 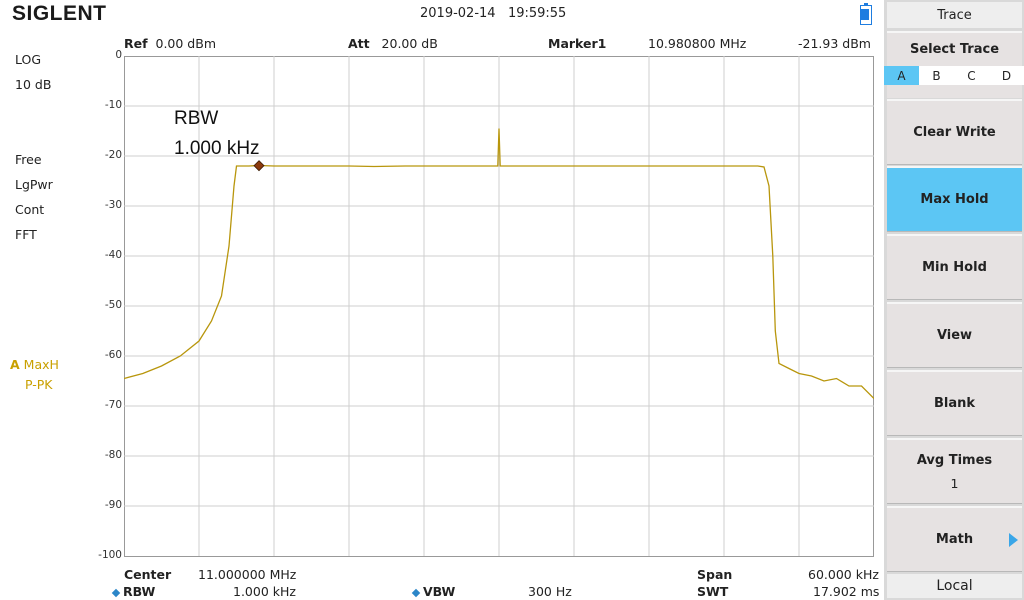 I want to click on vbw-value: 300 Hz, so click(x=550, y=591).